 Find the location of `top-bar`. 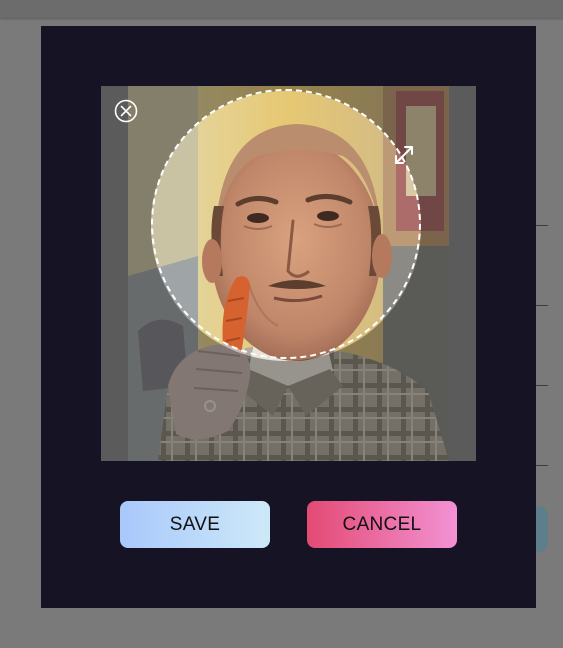

top-bar is located at coordinates (281, 9).